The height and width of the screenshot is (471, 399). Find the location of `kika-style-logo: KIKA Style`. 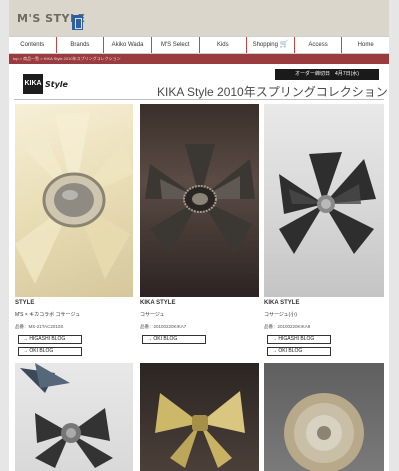

kika-style-logo: KIKA Style is located at coordinates (45, 84).